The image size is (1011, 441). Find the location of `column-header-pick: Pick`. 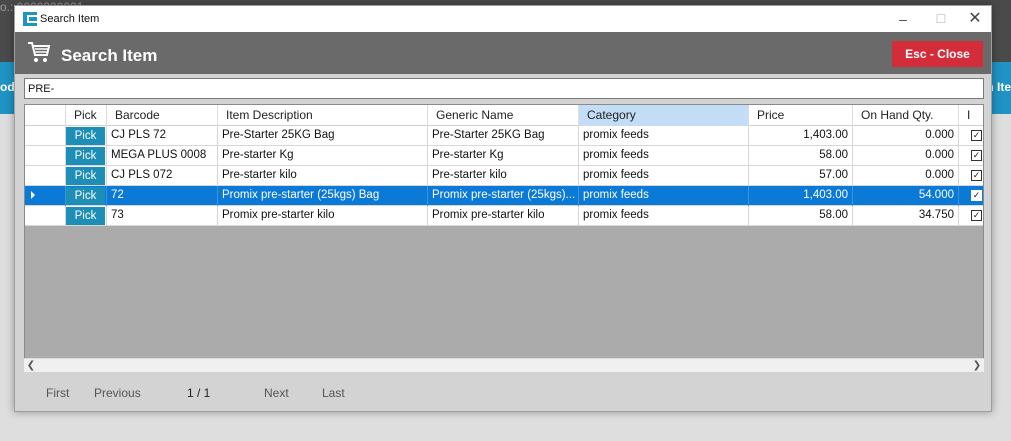

column-header-pick: Pick is located at coordinates (86, 115).